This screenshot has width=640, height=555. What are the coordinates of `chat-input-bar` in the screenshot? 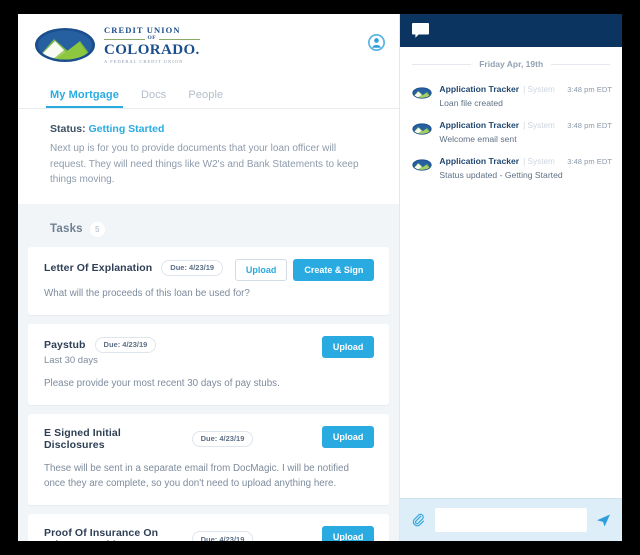 It's located at (511, 519).